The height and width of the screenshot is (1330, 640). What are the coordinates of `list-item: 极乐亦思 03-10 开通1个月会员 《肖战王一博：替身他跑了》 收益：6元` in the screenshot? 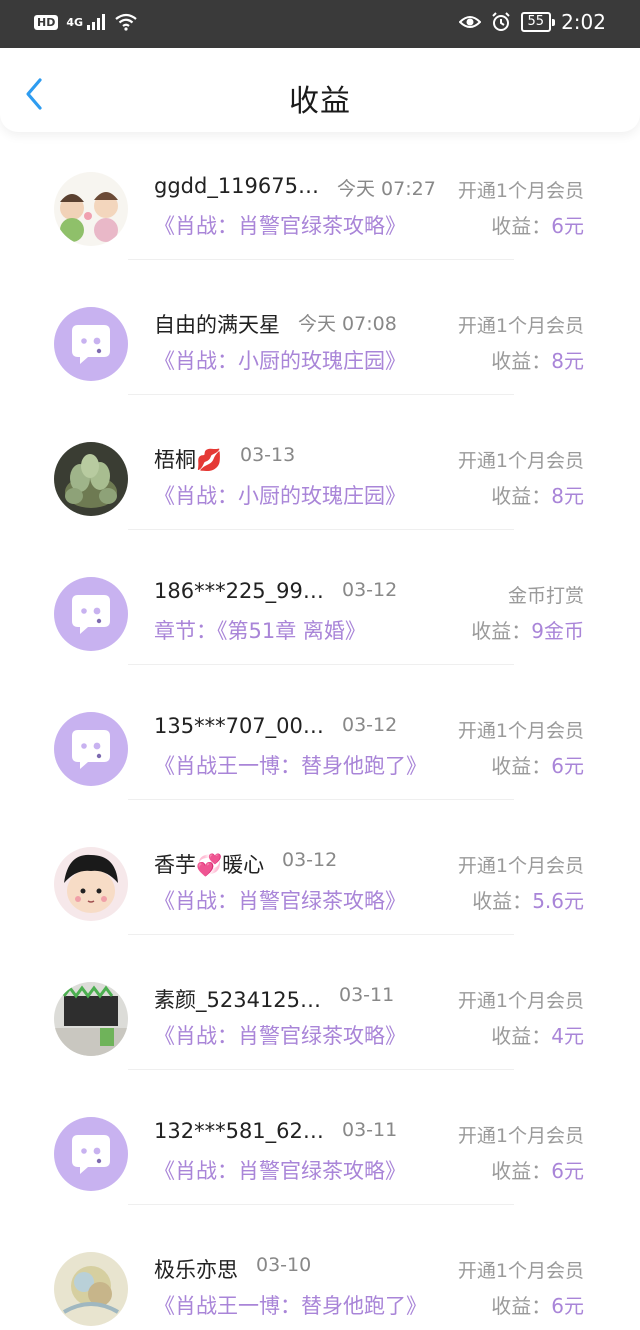 It's located at (320, 1280).